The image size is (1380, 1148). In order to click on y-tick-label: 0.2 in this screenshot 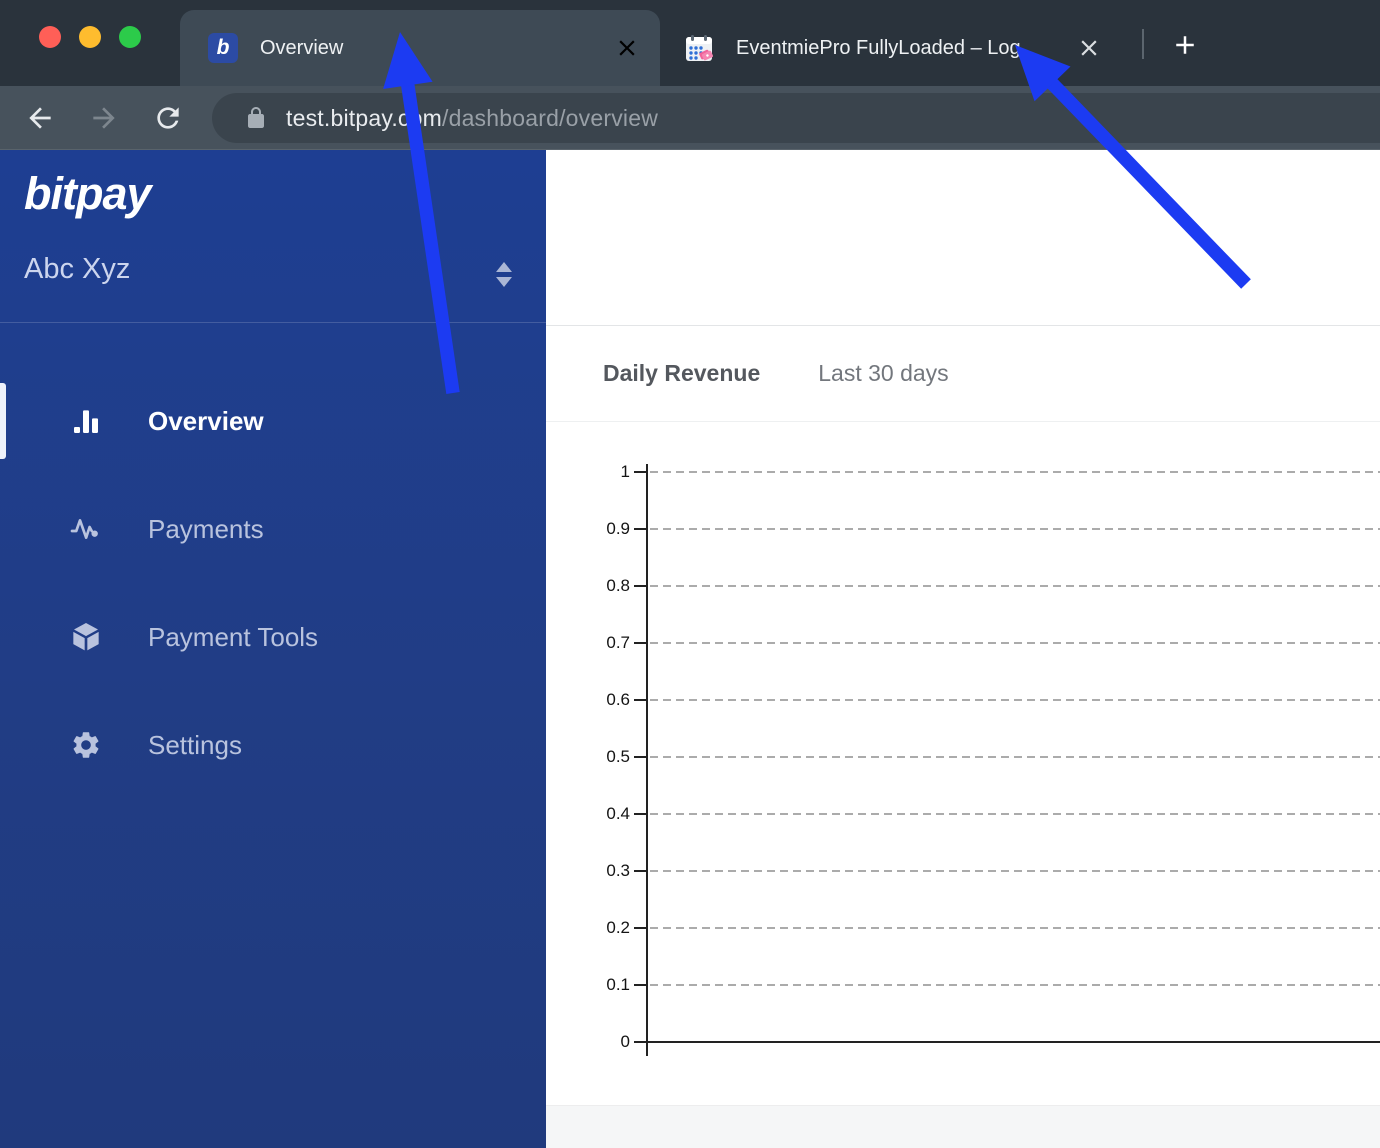, I will do `click(618, 927)`.